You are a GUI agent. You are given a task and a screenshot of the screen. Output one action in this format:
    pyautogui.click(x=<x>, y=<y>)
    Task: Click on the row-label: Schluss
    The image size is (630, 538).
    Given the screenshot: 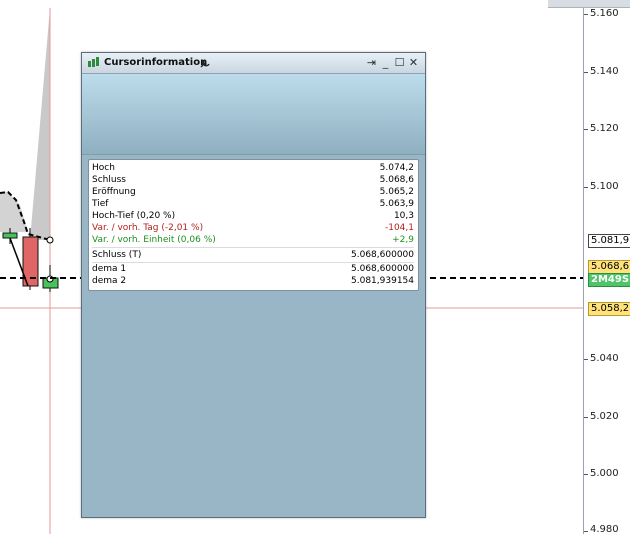 What is the action you would take?
    pyautogui.click(x=109, y=180)
    